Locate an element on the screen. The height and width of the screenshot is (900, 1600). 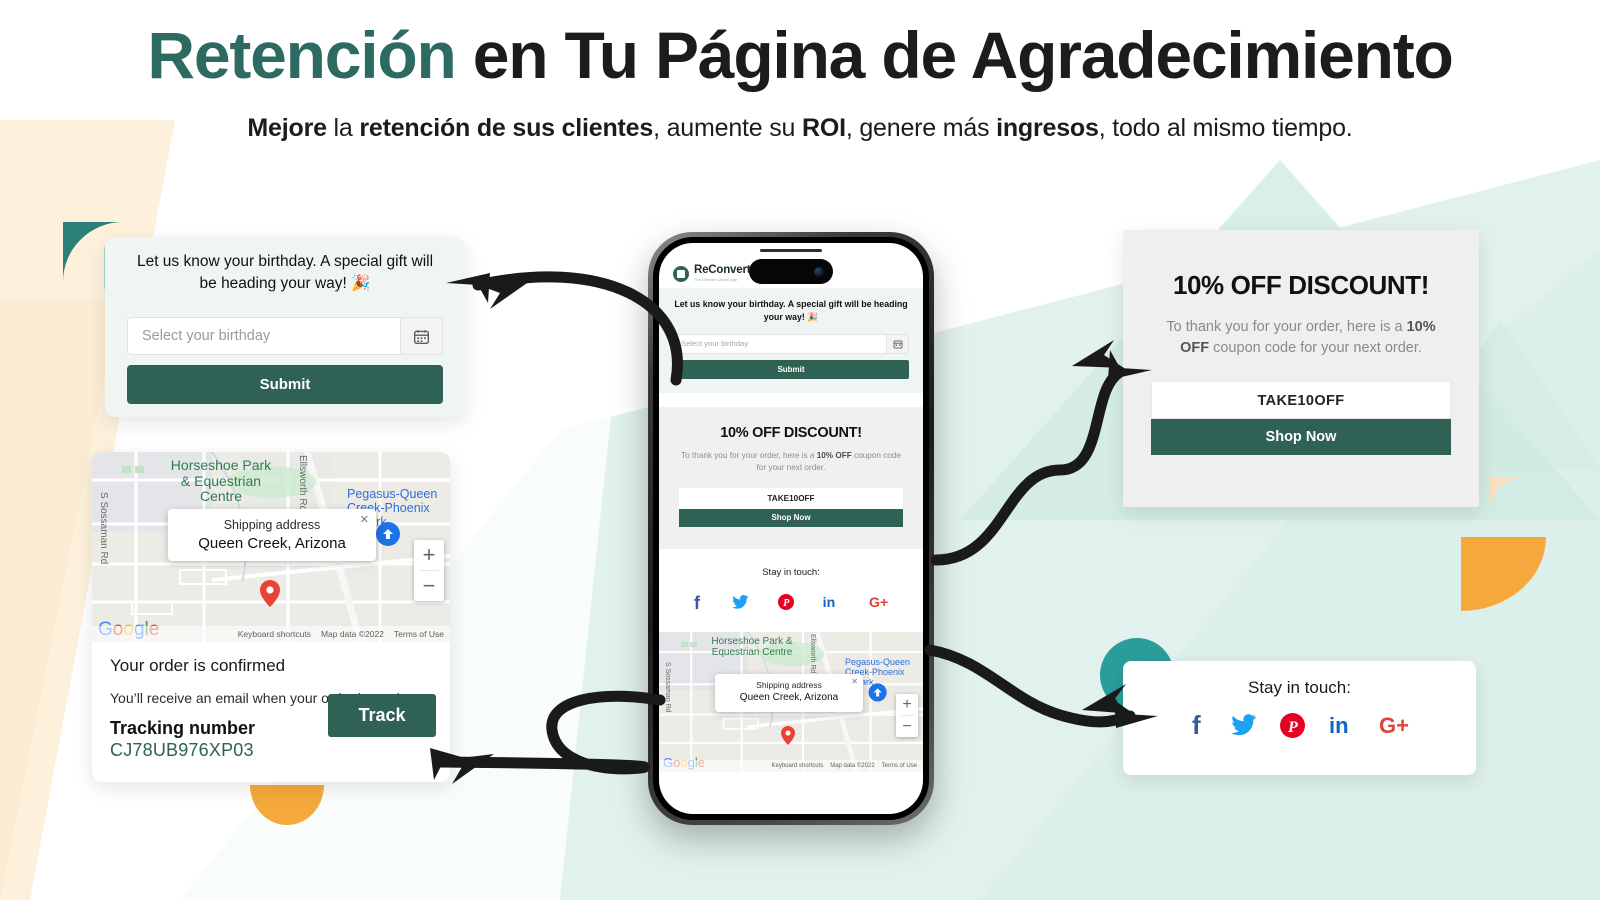
social-icon-row: f P in G+ is located at coordinates (1299, 726).